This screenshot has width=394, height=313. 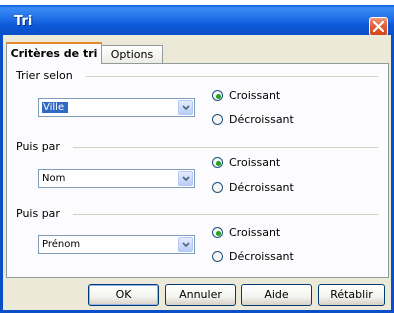 What do you see at coordinates (276, 295) in the screenshot?
I see `help-button: Aide` at bounding box center [276, 295].